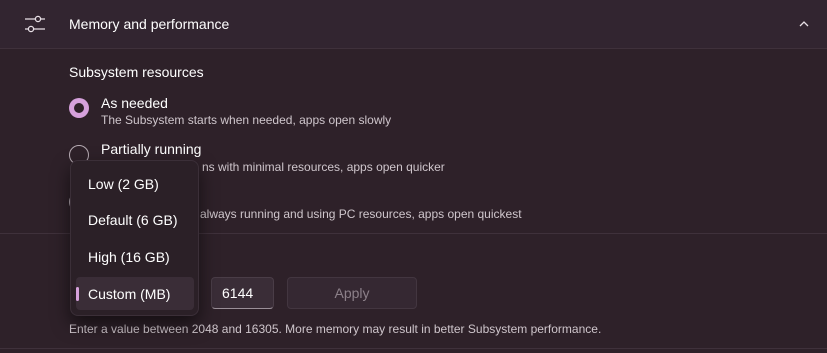 This screenshot has height=353, width=827. I want to click on radio-as-needed, so click(79, 108).